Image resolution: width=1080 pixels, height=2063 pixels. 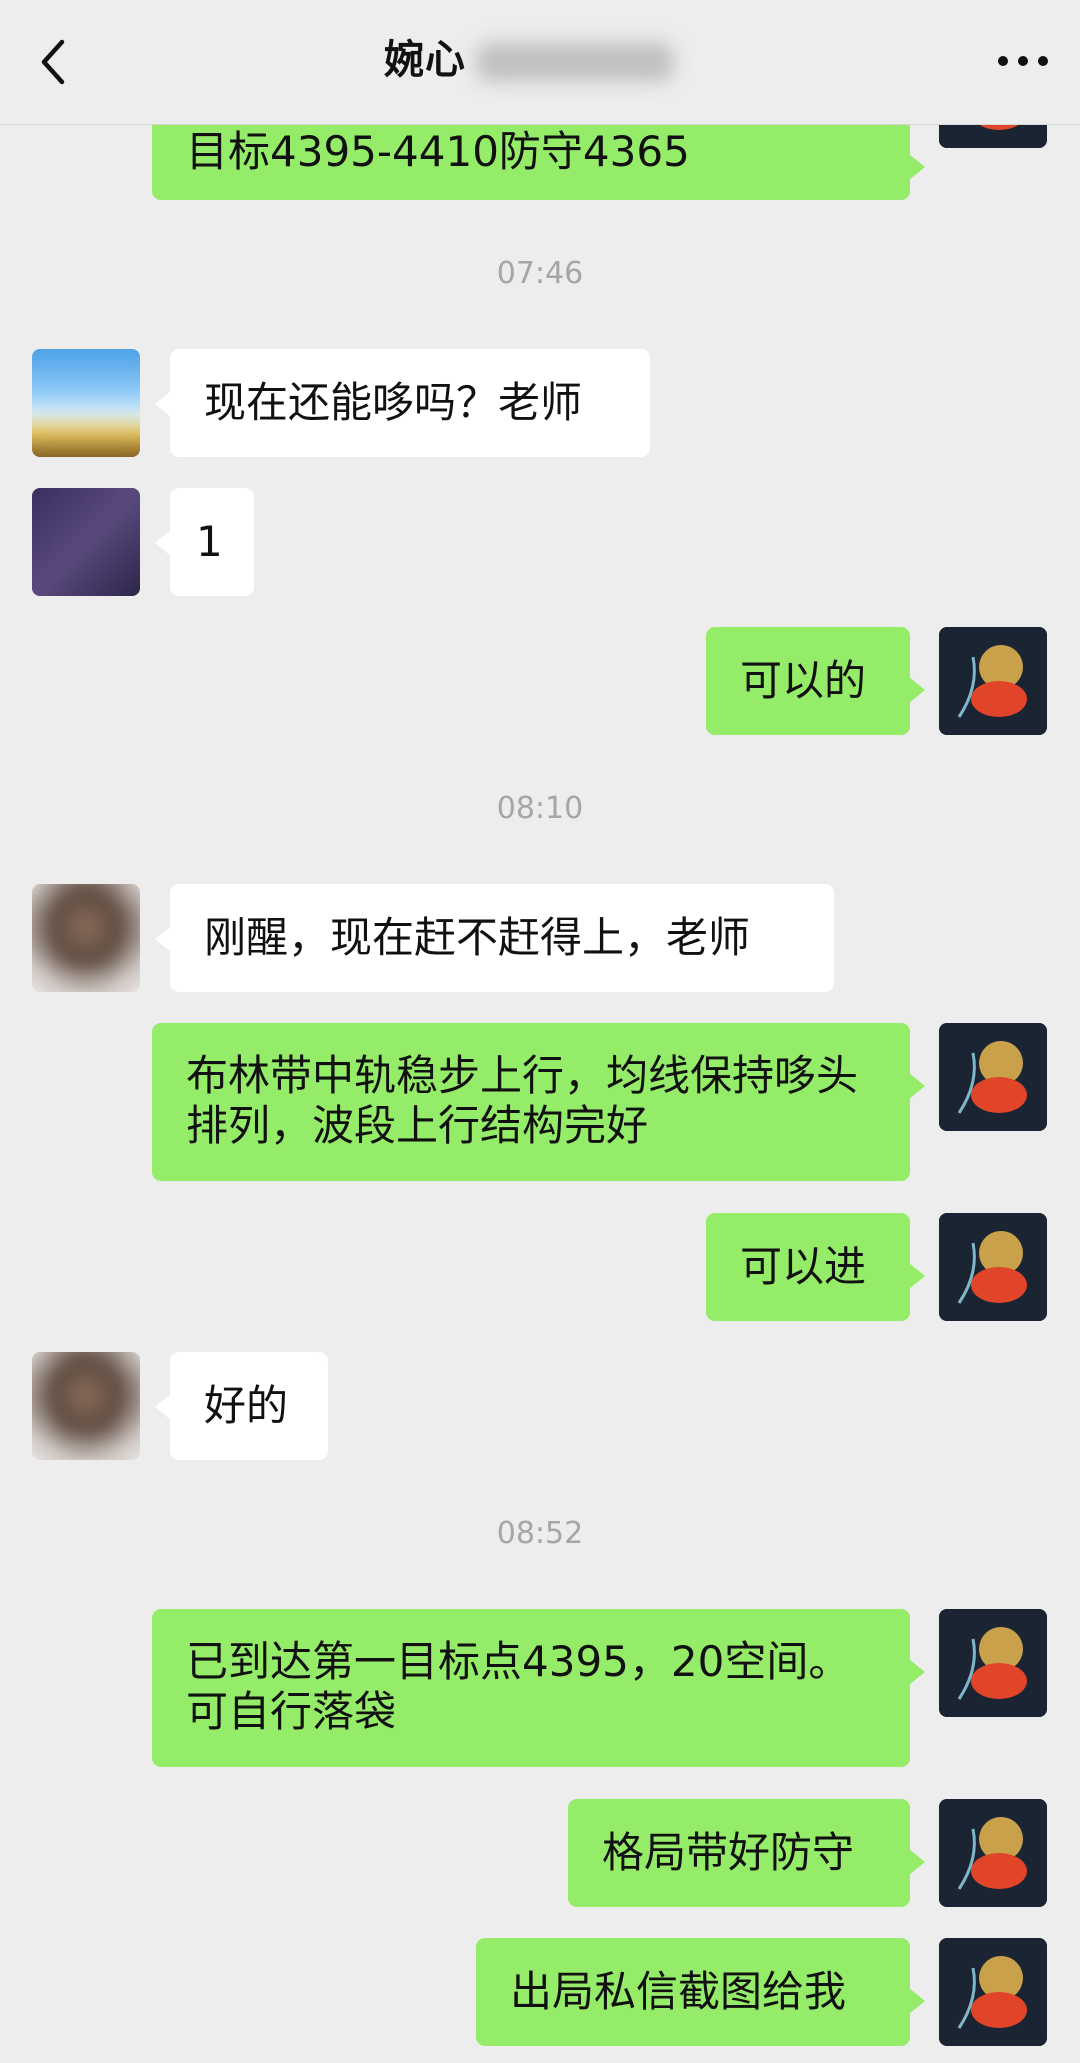 I want to click on chevron-left-icon, so click(x=53, y=62).